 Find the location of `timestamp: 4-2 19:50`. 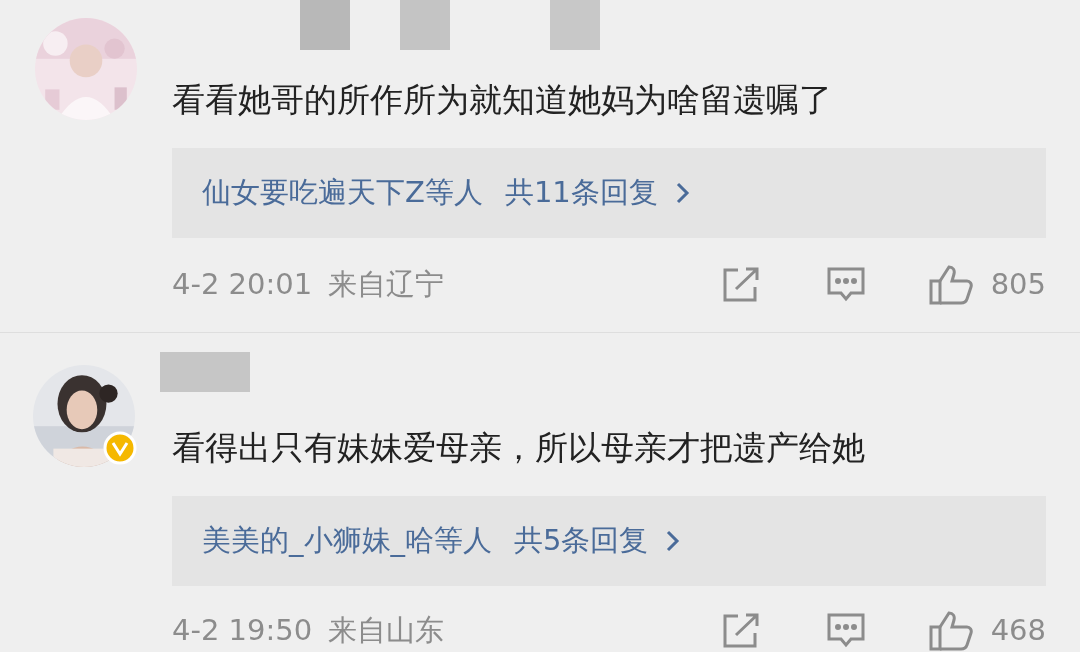

timestamp: 4-2 19:50 is located at coordinates (242, 631).